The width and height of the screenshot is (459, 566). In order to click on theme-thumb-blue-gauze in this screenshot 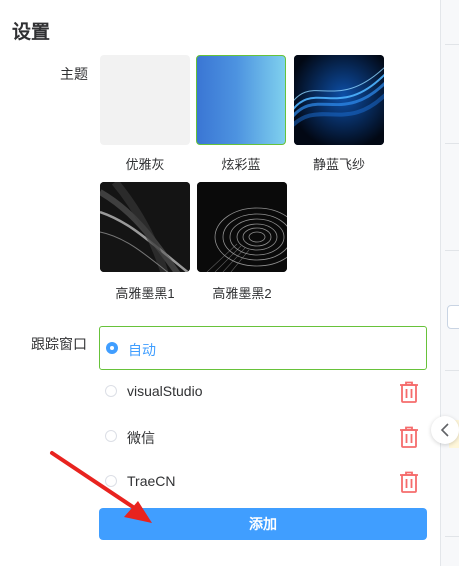, I will do `click(339, 100)`.